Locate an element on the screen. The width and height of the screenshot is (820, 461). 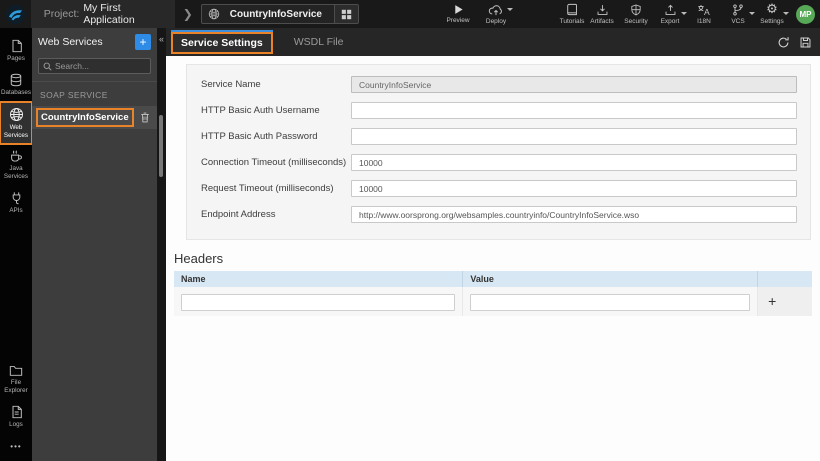
form-row-request-timeout: Request Timeout (milliseconds) is located at coordinates (499, 188).